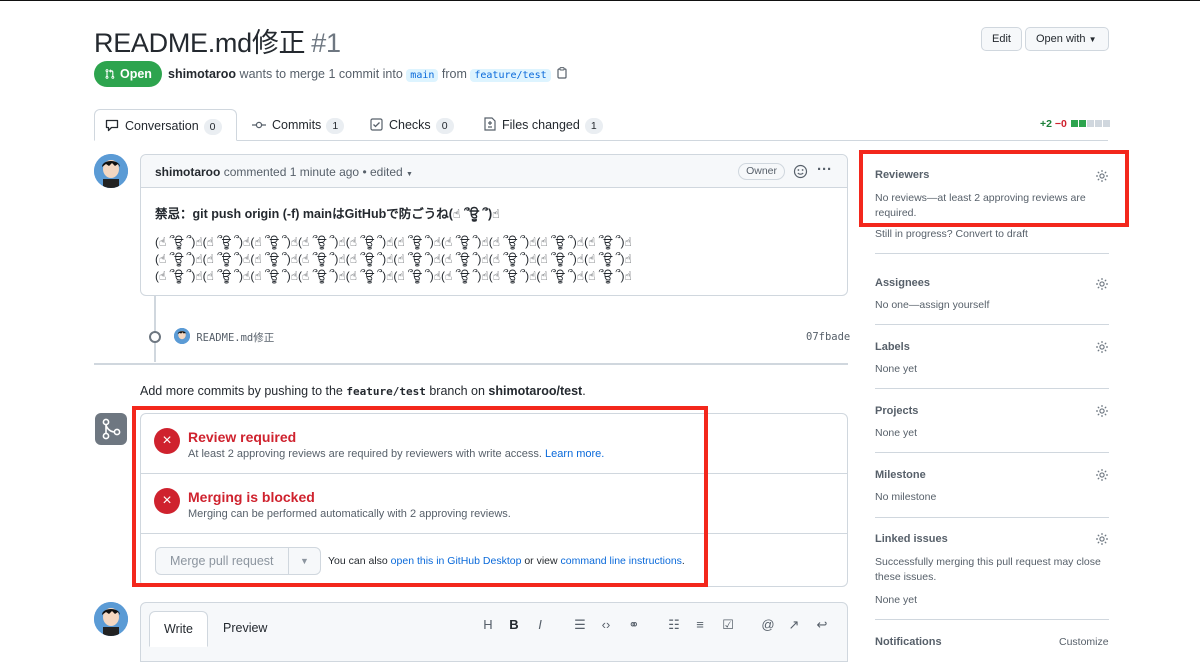  What do you see at coordinates (162, 126) in the screenshot?
I see `tab-label: Conversation` at bounding box center [162, 126].